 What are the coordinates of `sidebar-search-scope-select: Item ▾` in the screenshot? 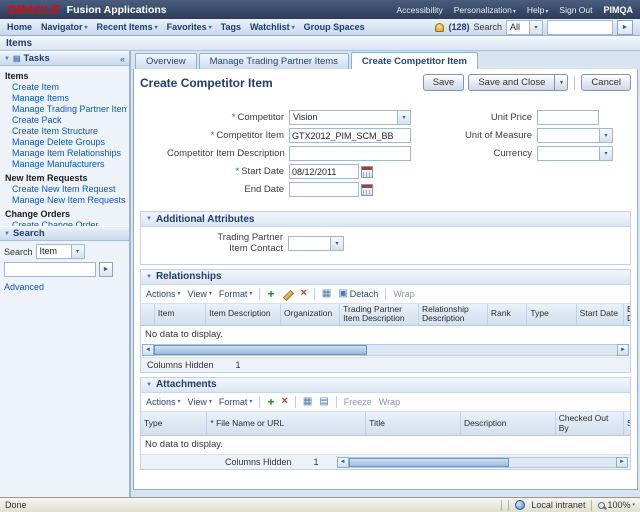 It's located at (60, 251).